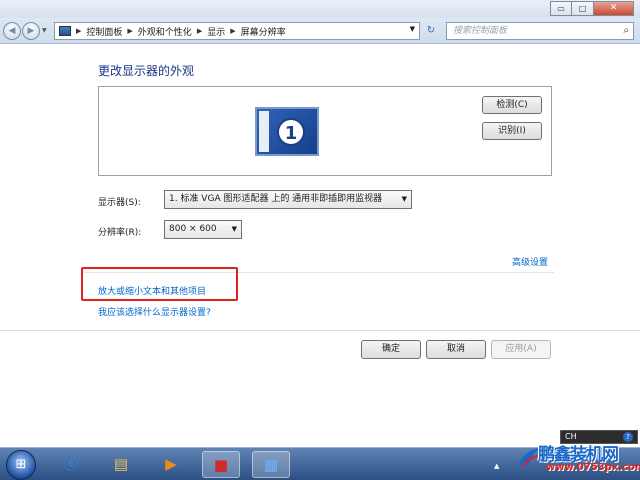 This screenshot has width=640, height=480. Describe the element at coordinates (44, 30) in the screenshot. I see `recent-pages-dropdown: ▼` at that location.